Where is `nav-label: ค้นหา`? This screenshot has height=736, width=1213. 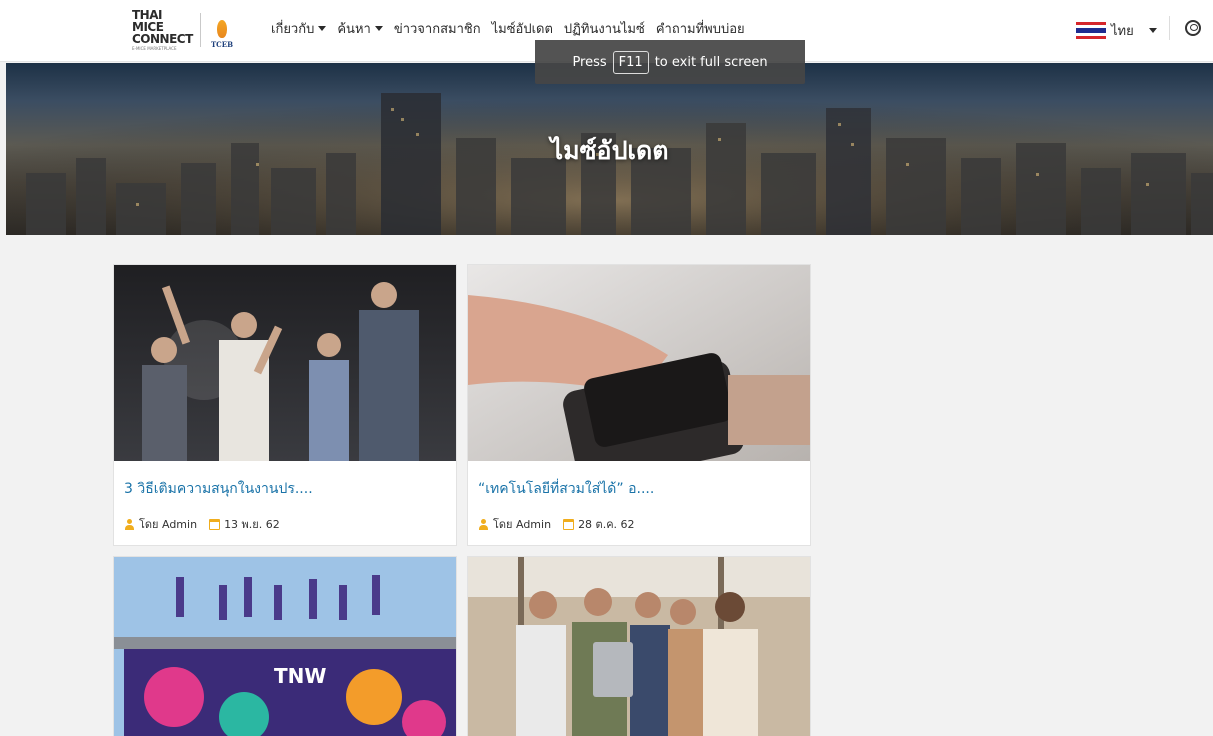 nav-label: ค้นหา is located at coordinates (354, 29).